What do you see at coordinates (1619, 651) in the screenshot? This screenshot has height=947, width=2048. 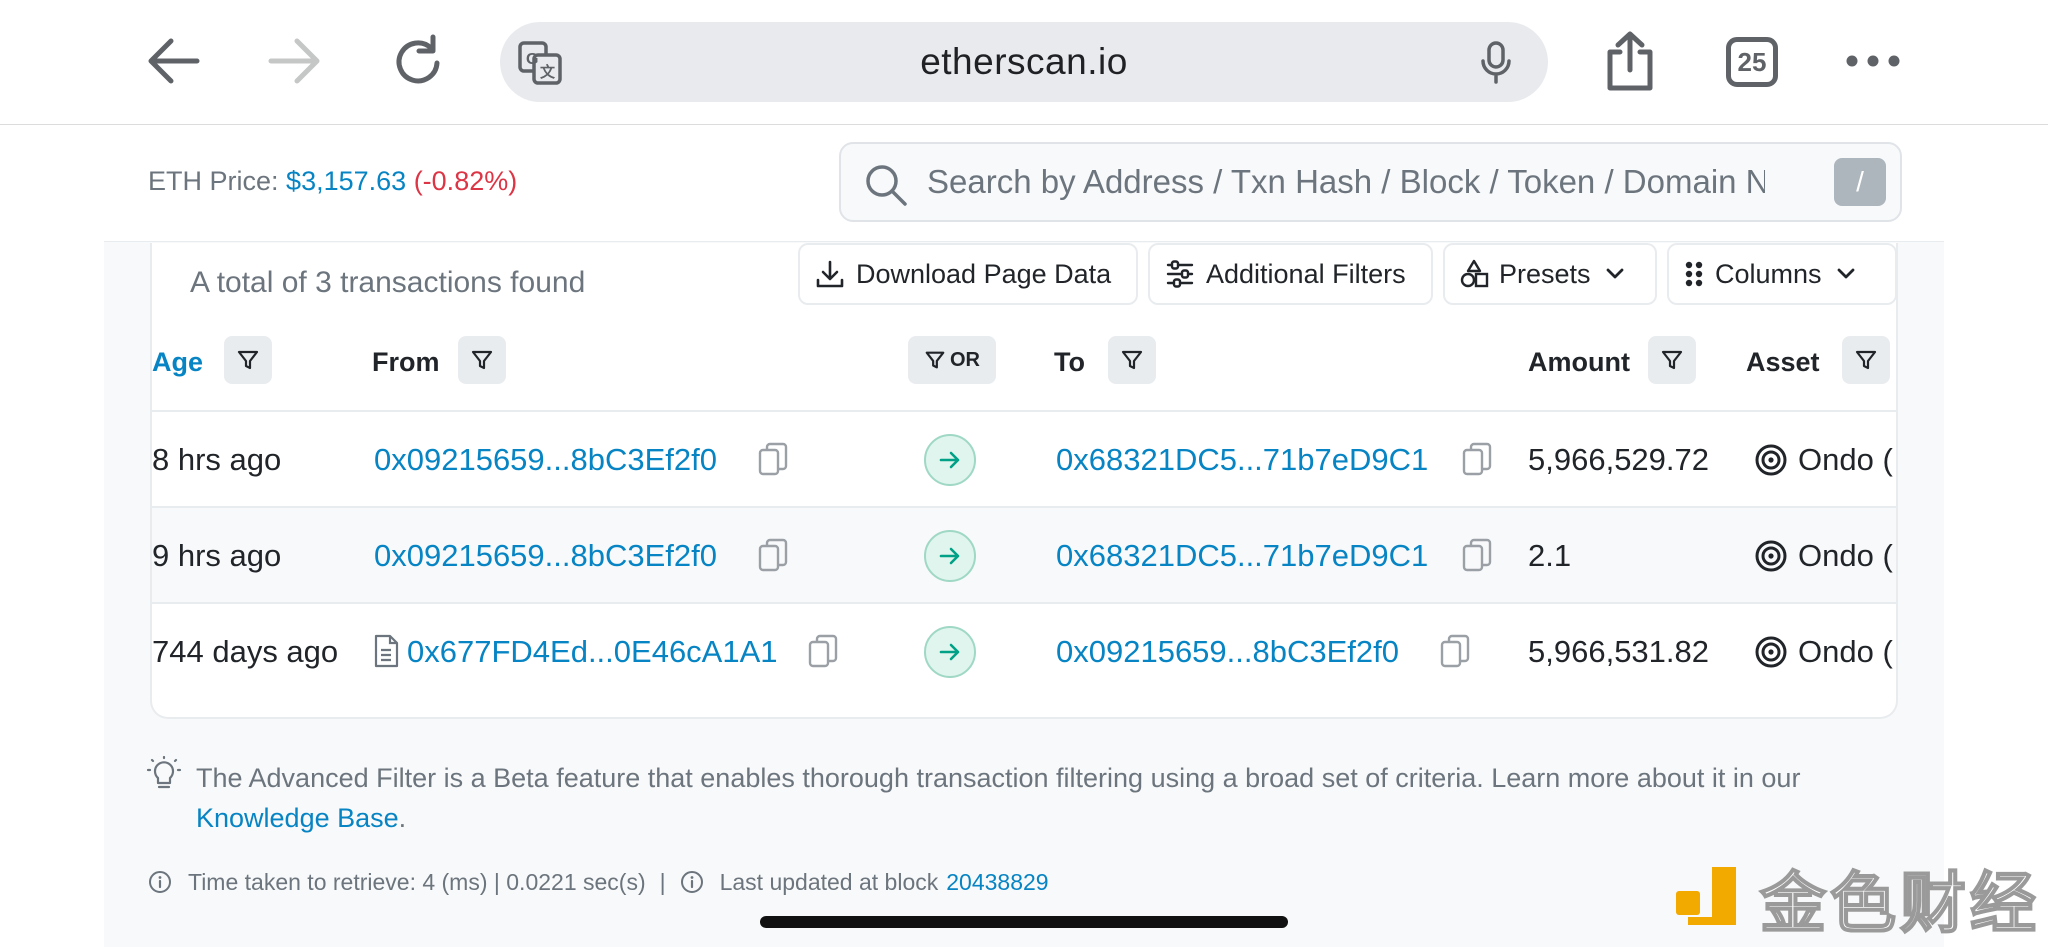 I see `amount-cell: 5,966,531.82` at bounding box center [1619, 651].